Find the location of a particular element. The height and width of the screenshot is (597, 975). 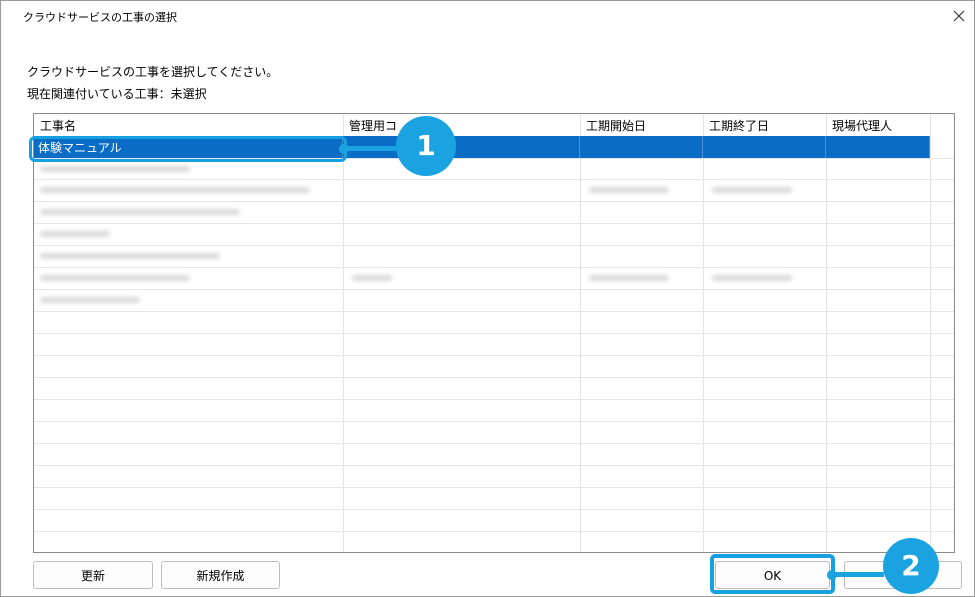

new-project-button: 新規作成 is located at coordinates (220, 575).